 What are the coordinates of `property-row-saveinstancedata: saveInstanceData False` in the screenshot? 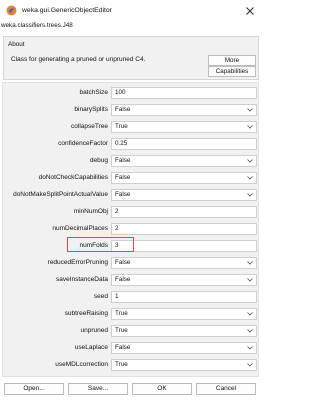 It's located at (131, 280).